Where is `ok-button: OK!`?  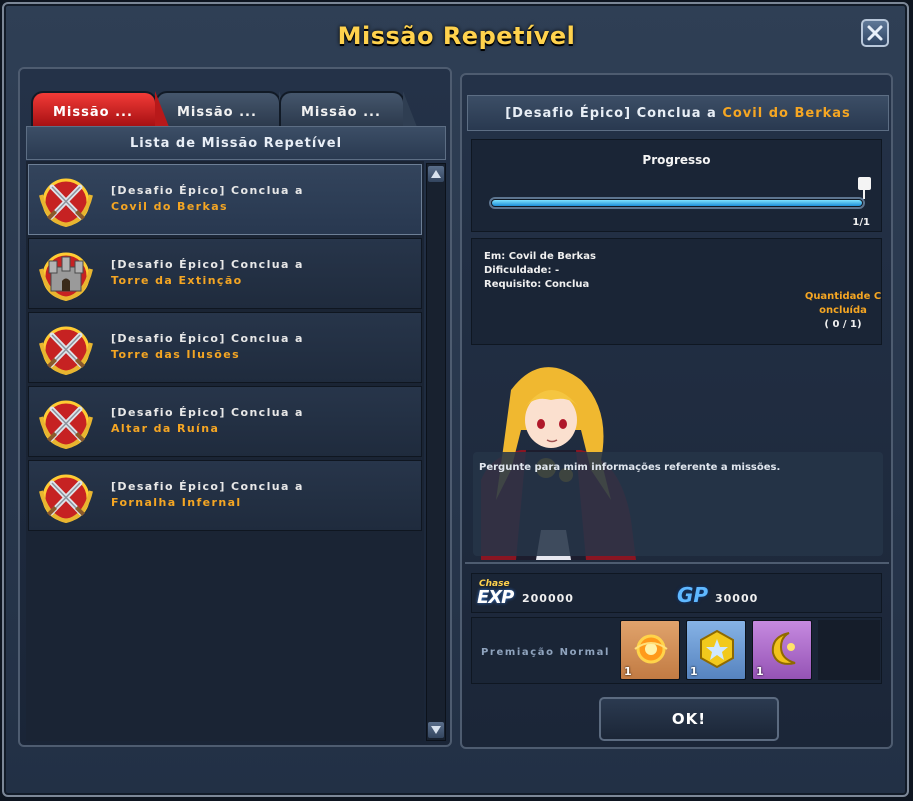 ok-button: OK! is located at coordinates (689, 719).